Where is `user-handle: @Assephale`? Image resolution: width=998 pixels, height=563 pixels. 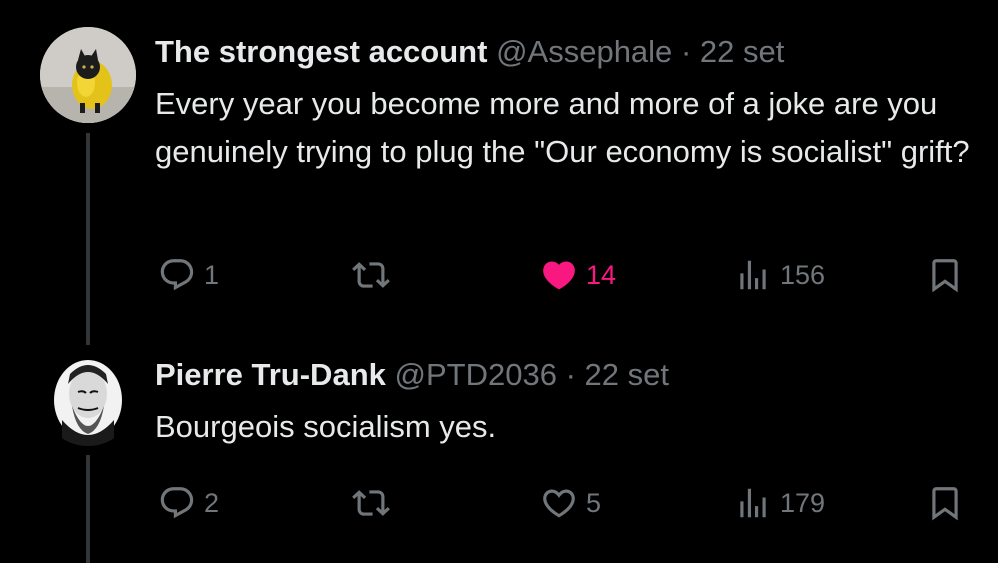 user-handle: @Assephale is located at coordinates (584, 51).